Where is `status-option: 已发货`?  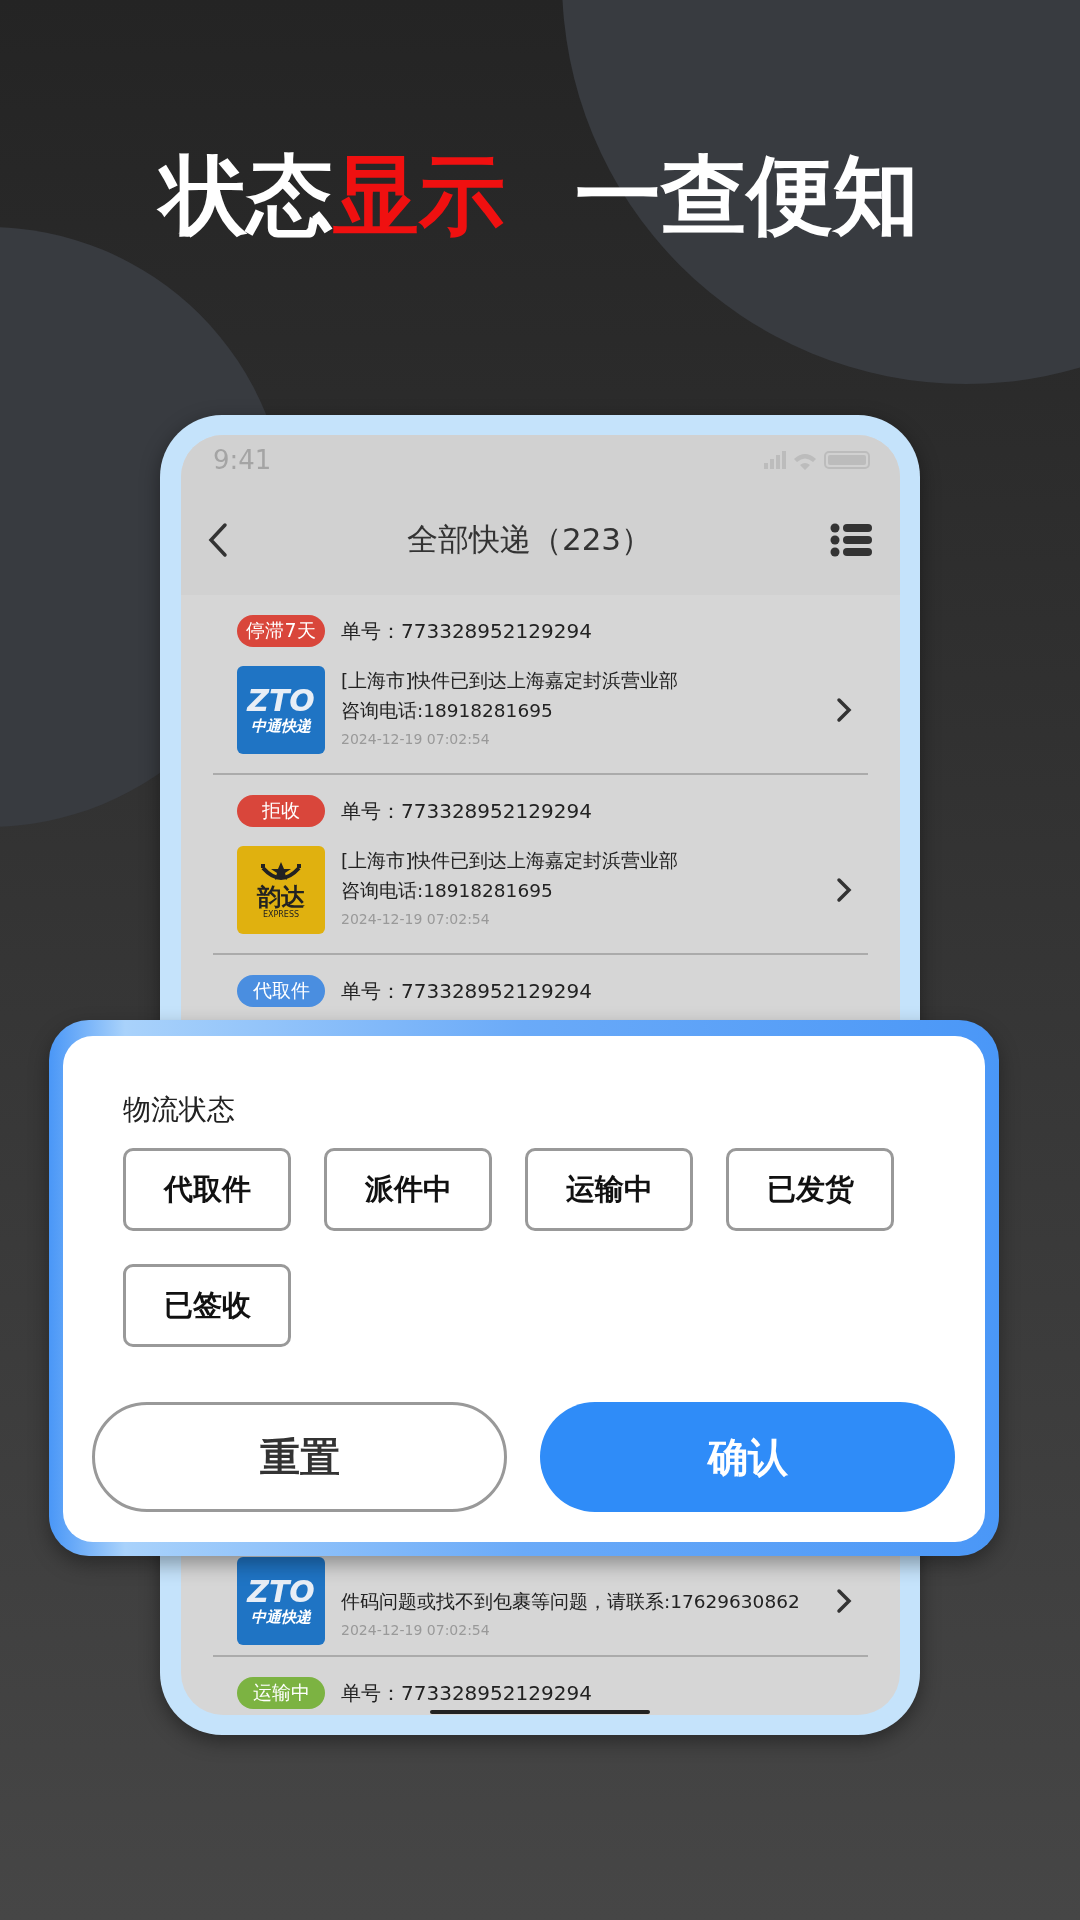 status-option: 已发货 is located at coordinates (810, 1189).